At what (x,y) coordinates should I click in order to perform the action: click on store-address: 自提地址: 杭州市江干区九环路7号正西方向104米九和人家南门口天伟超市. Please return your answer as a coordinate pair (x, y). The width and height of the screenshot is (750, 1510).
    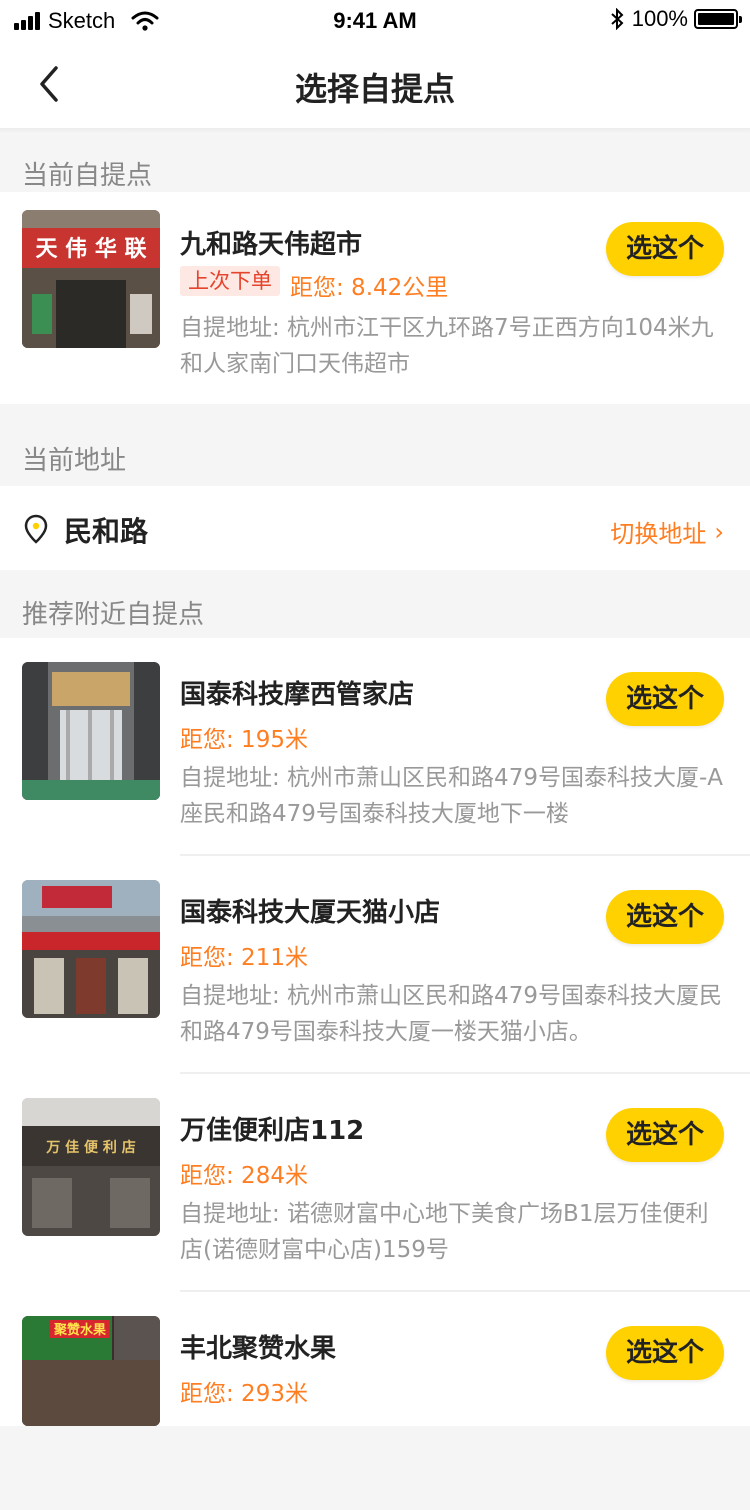
    Looking at the image, I should click on (447, 346).